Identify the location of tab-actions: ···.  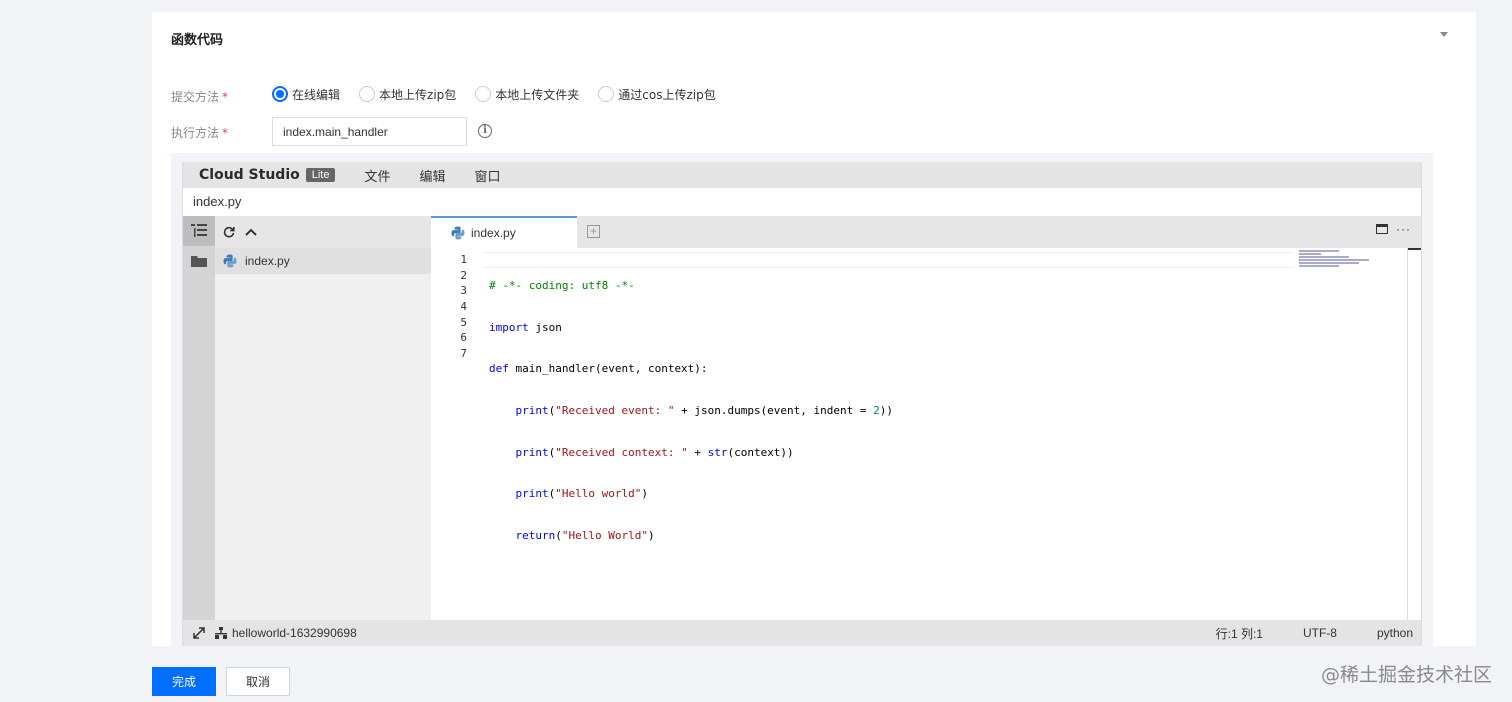
(1393, 229).